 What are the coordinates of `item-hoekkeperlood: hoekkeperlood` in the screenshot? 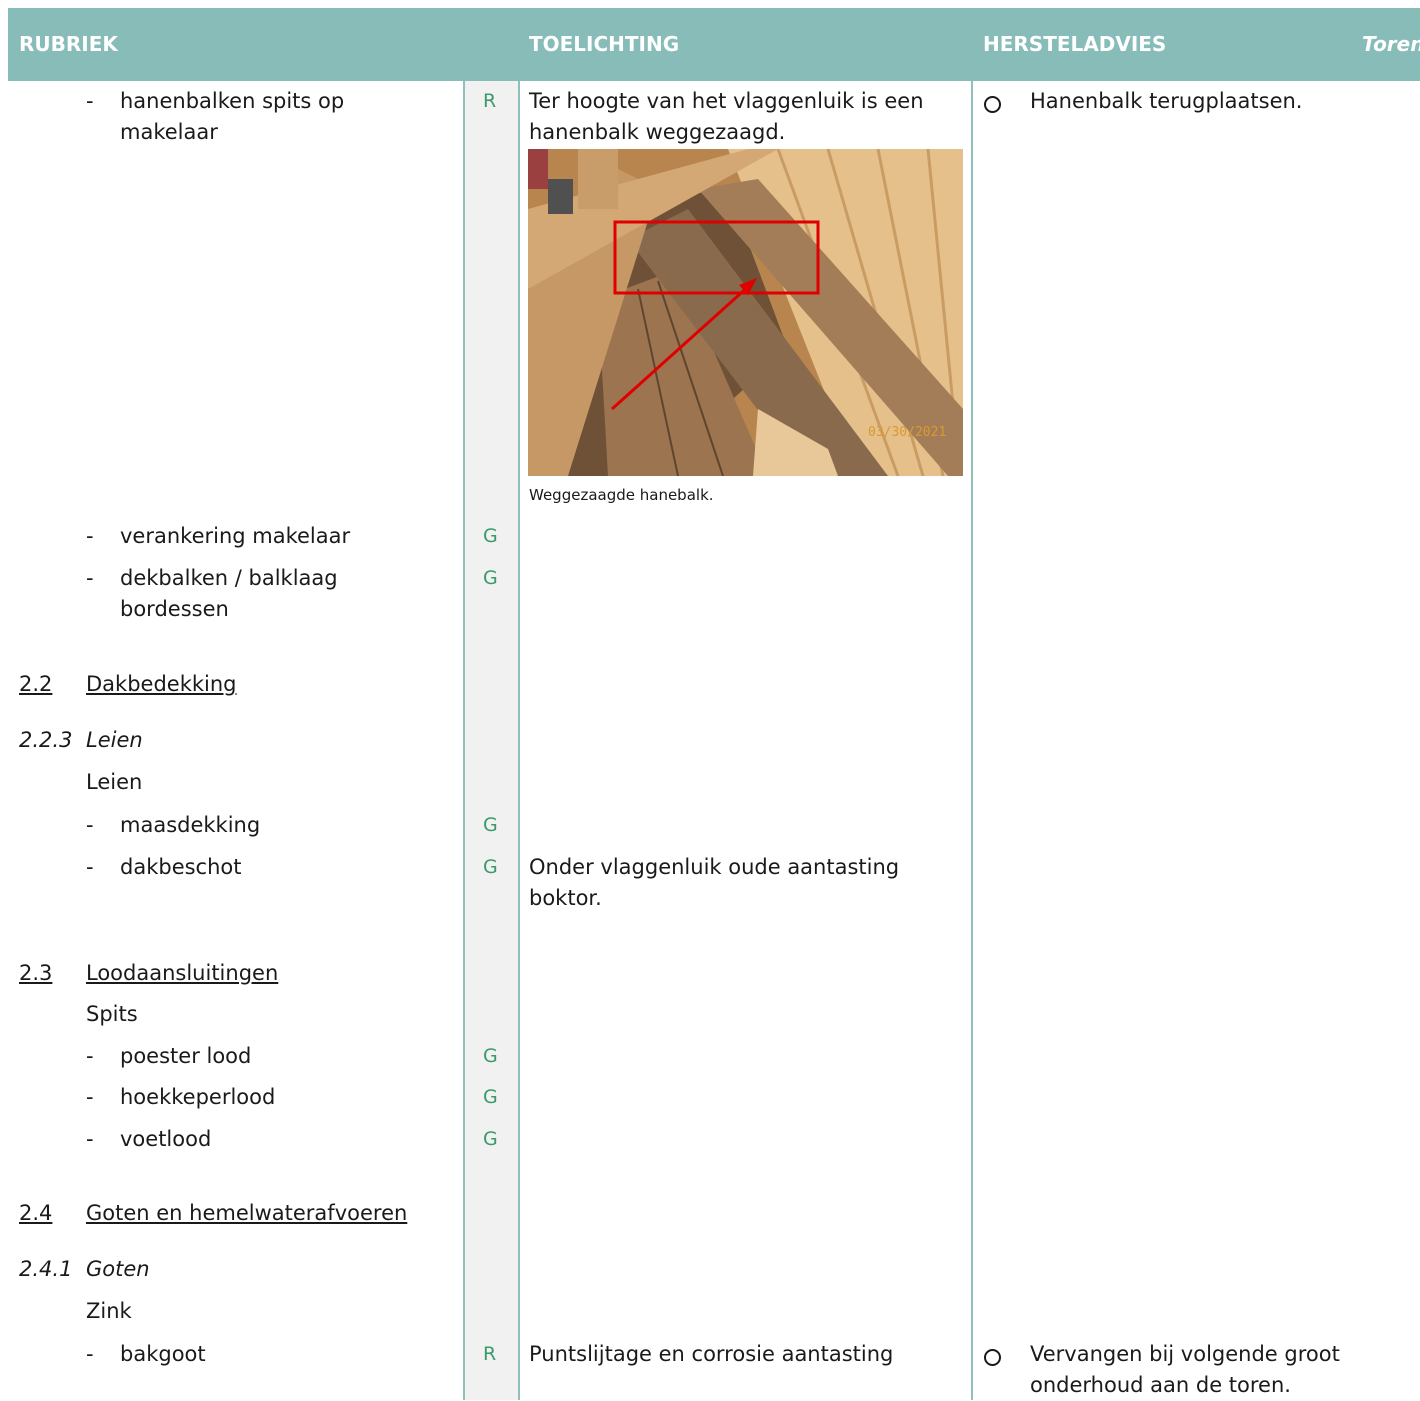 It's located at (198, 1097).